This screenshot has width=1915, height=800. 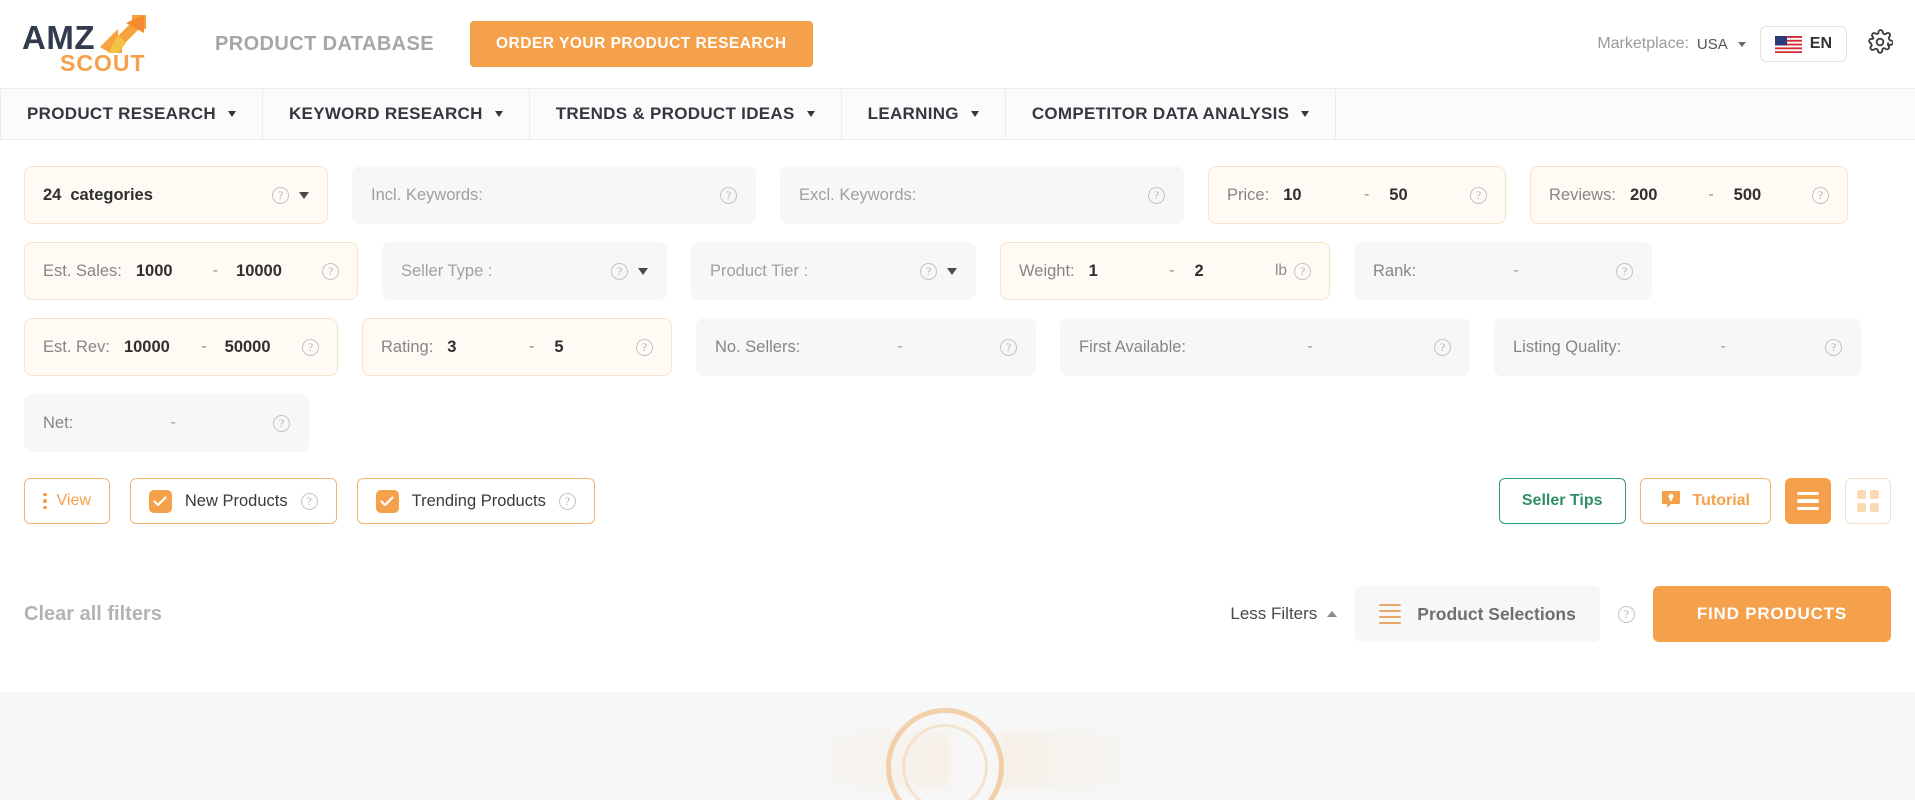 What do you see at coordinates (1771, 614) in the screenshot?
I see `find-products-button: FIND PRODUCTS` at bounding box center [1771, 614].